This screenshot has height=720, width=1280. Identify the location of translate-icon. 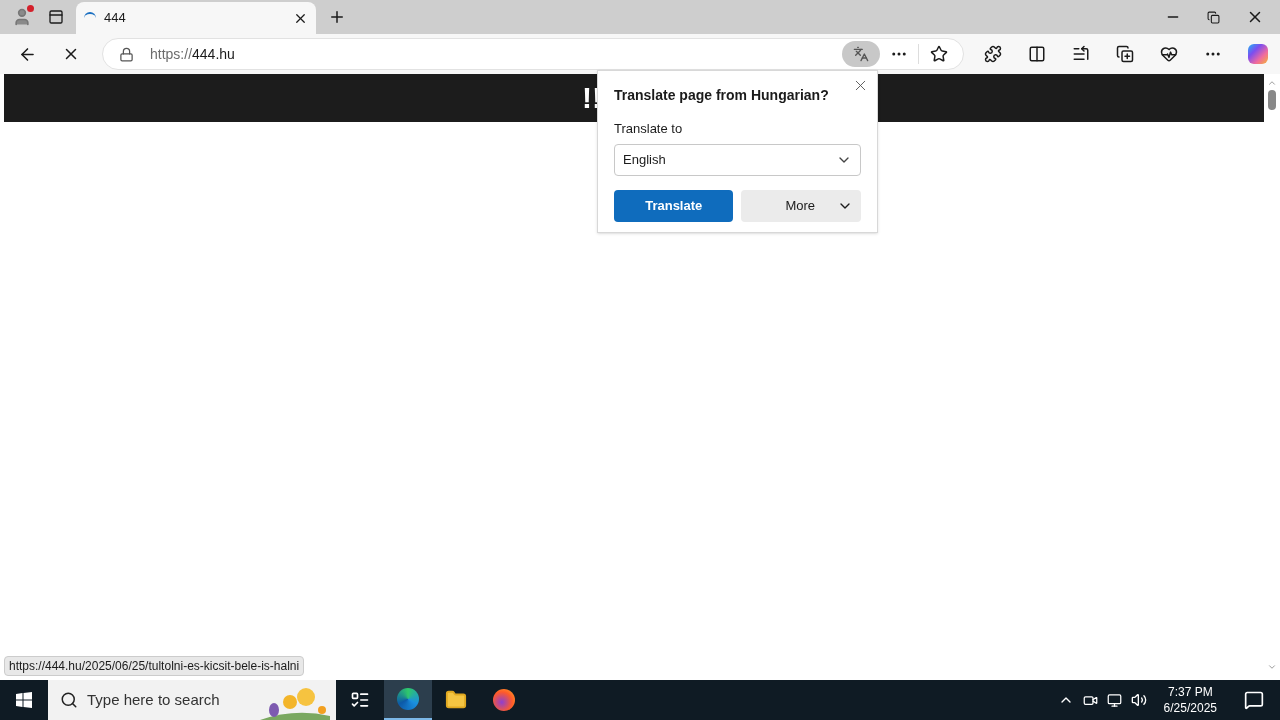
(861, 54).